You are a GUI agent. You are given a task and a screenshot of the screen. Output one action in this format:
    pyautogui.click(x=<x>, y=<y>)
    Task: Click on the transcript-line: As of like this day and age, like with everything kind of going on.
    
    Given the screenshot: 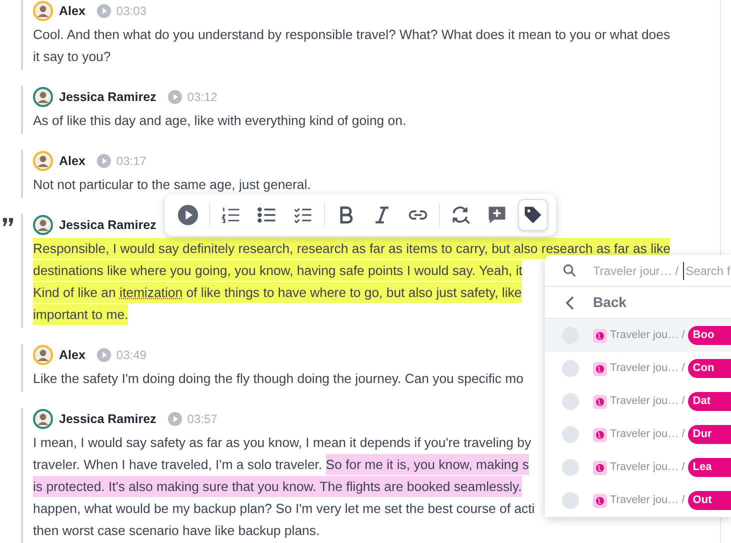 What is the action you would take?
    pyautogui.click(x=219, y=121)
    